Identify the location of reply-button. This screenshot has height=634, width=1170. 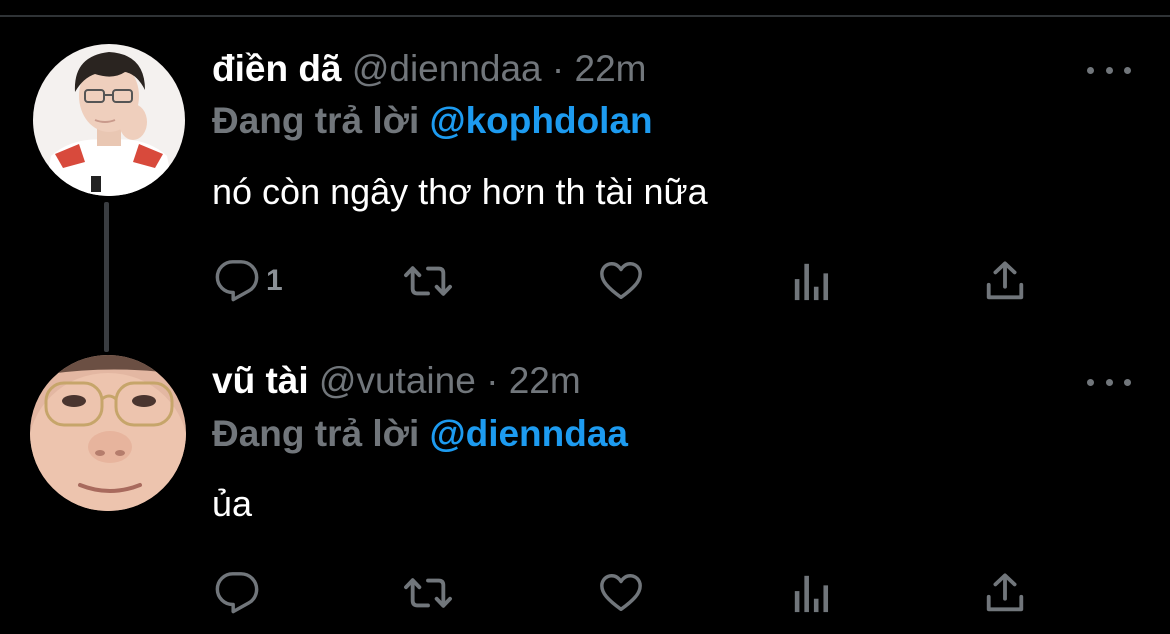
(240, 593).